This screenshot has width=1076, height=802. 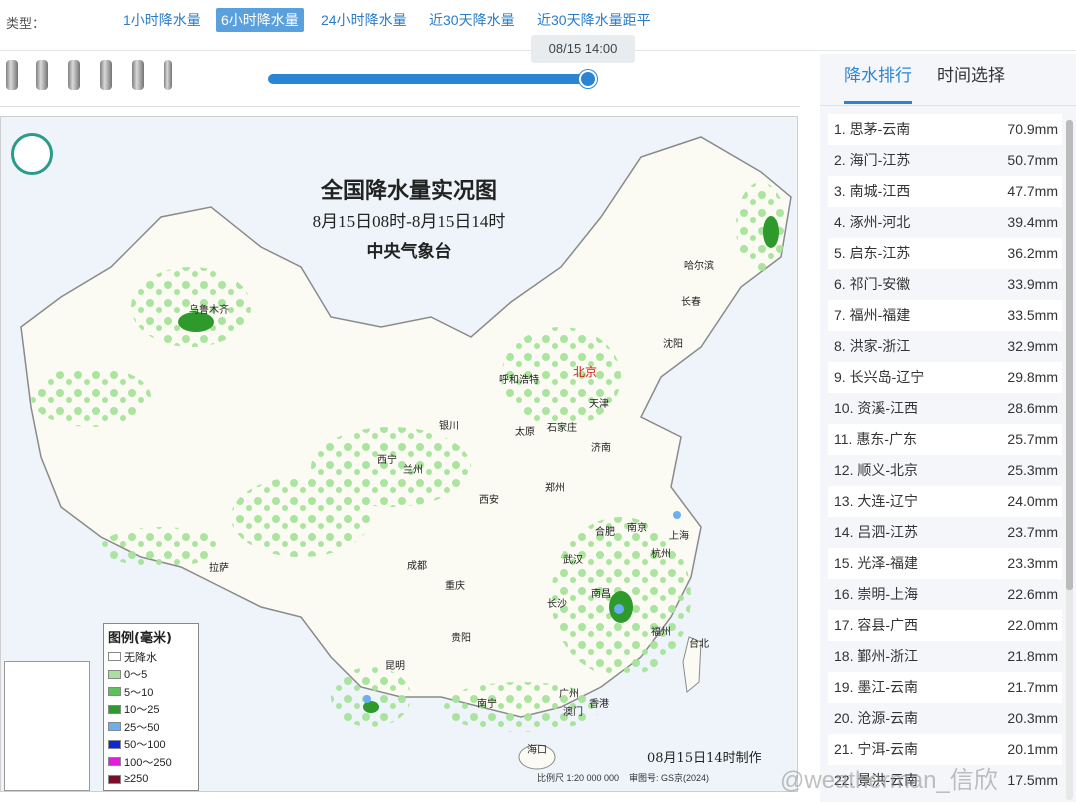 What do you see at coordinates (878, 84) in the screenshot?
I see `tab-precipitation-ranking: 降水排行` at bounding box center [878, 84].